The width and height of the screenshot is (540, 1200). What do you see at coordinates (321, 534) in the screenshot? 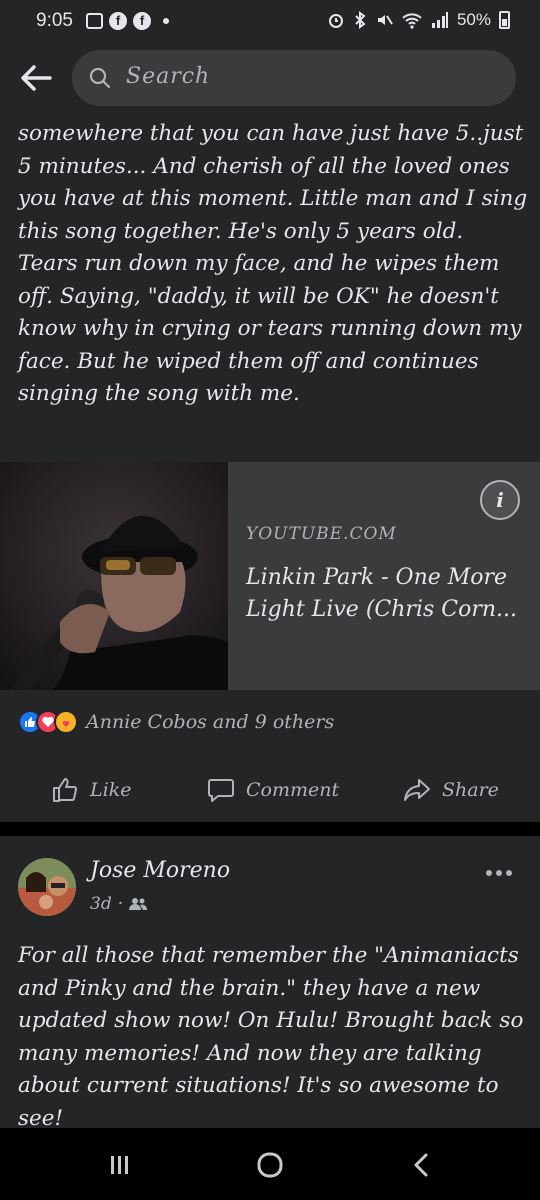
I see `link-domain: YOUTUBE.COM` at bounding box center [321, 534].